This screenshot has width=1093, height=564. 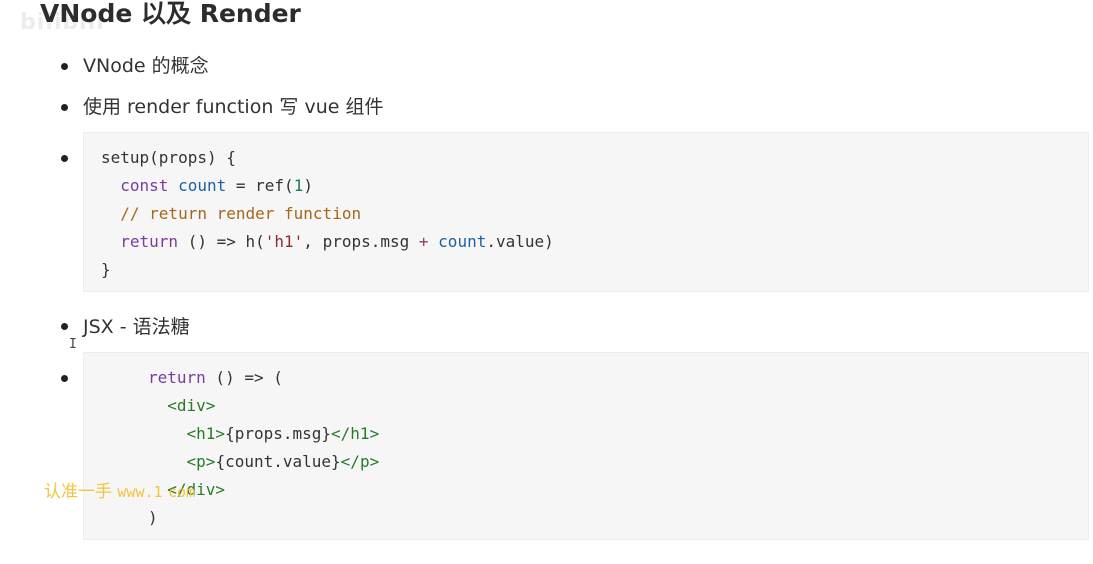 What do you see at coordinates (233, 107) in the screenshot?
I see `list-item-render-function: 使用 render function 写 vue 组件` at bounding box center [233, 107].